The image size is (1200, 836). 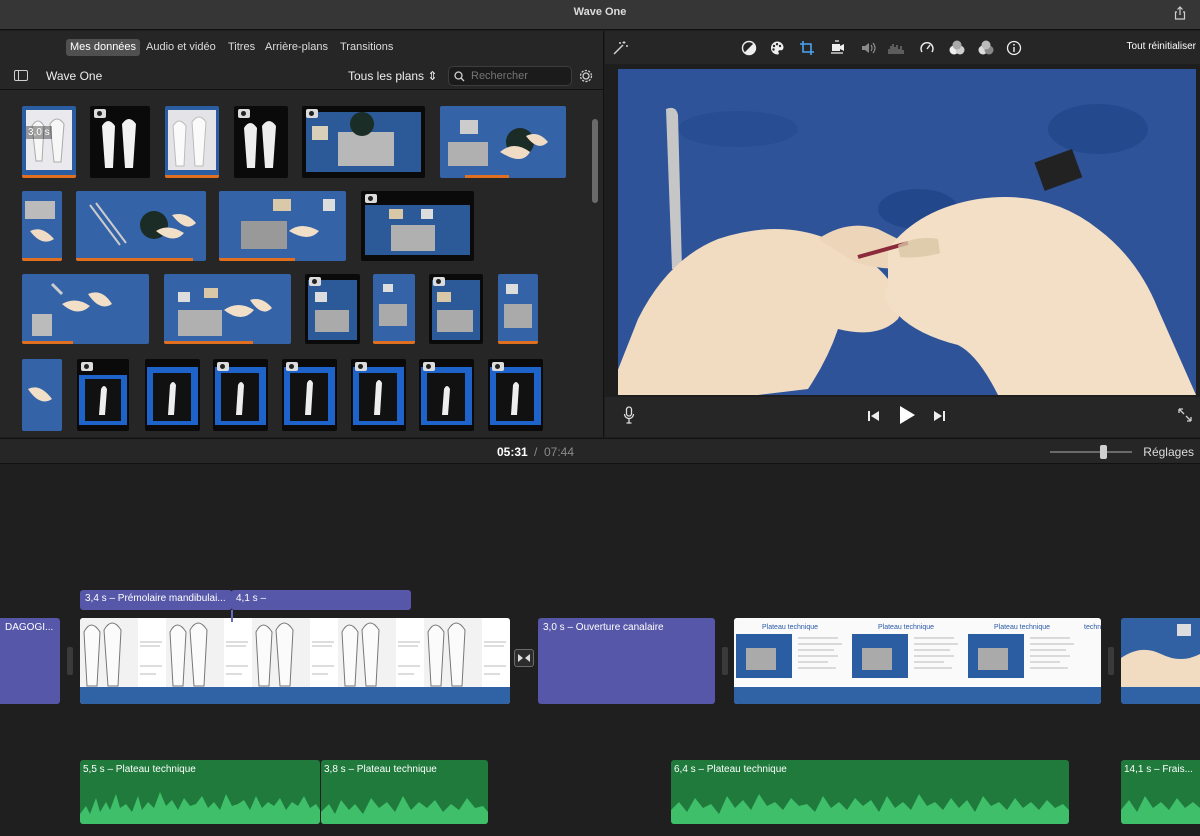 What do you see at coordinates (1180, 13) in the screenshot?
I see `share-icon` at bounding box center [1180, 13].